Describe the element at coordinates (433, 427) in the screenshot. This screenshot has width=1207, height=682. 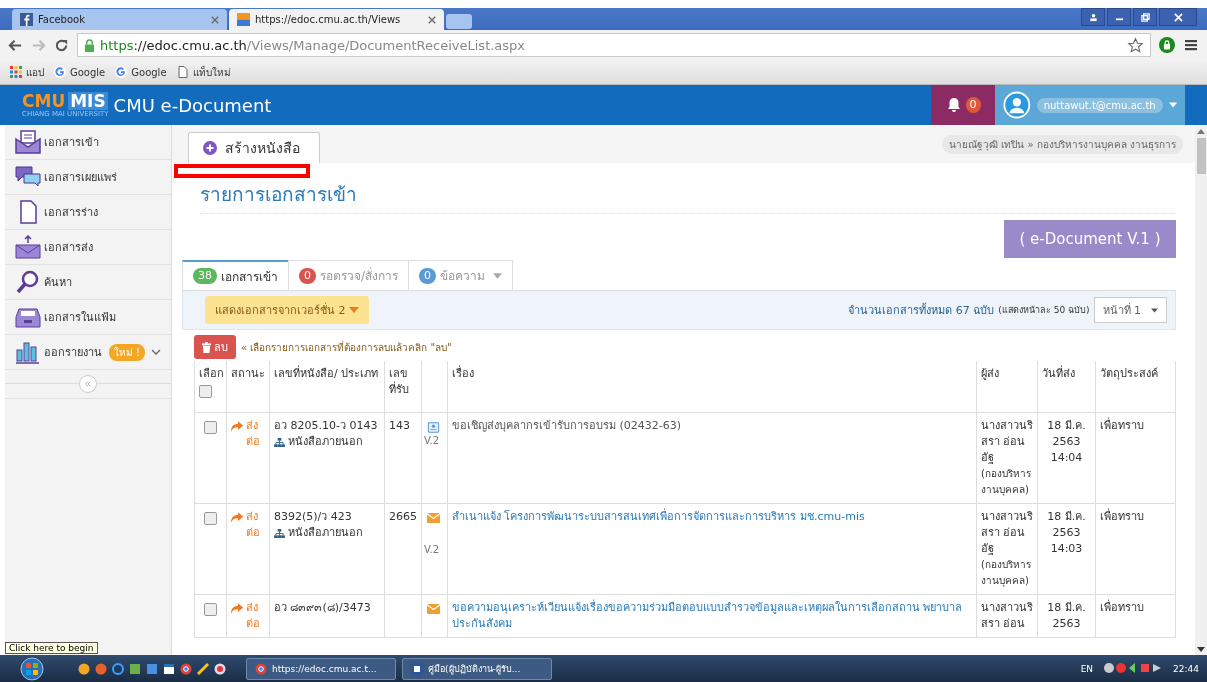
I see `id-card-icon` at that location.